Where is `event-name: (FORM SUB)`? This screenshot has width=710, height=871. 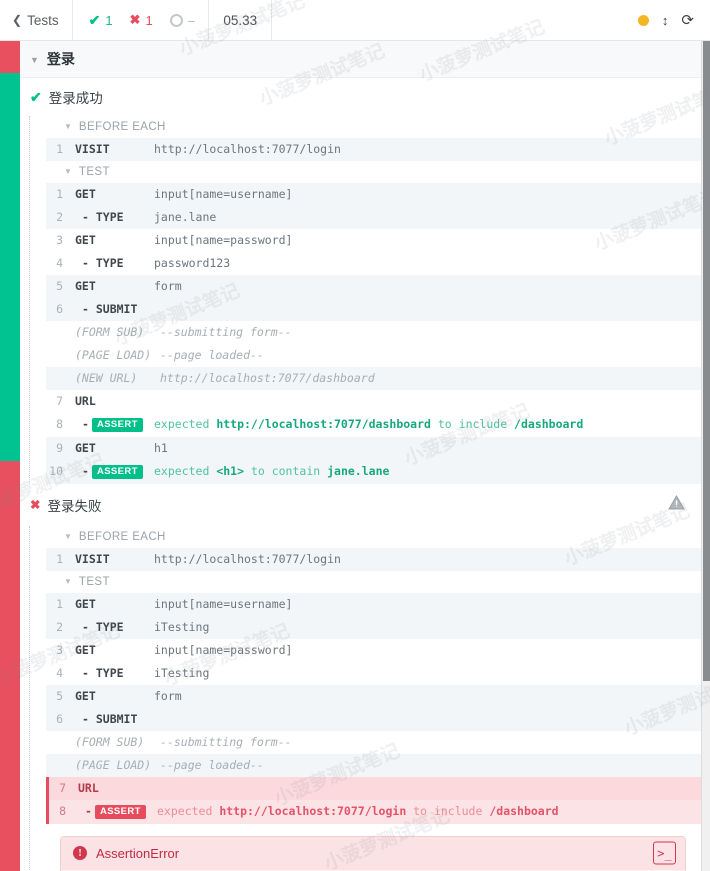 event-name: (FORM SUB) is located at coordinates (110, 332).